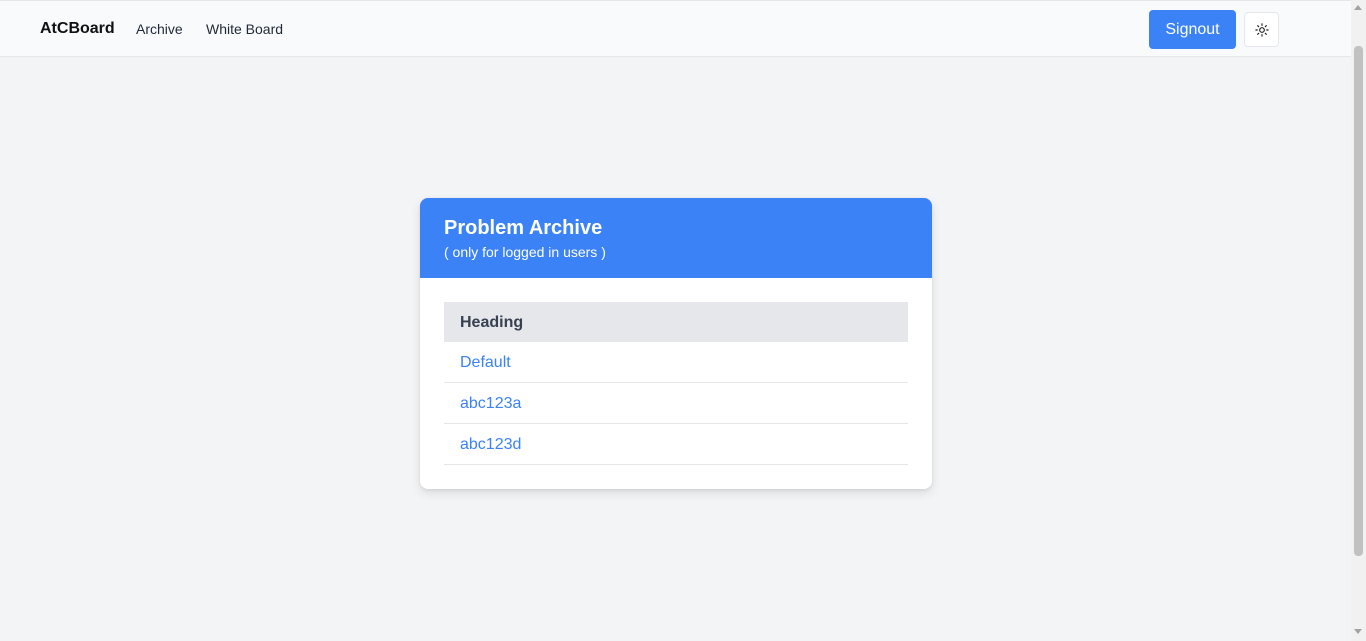 The width and height of the screenshot is (1366, 641). What do you see at coordinates (159, 29) in the screenshot?
I see `nav-link-archive: Archive` at bounding box center [159, 29].